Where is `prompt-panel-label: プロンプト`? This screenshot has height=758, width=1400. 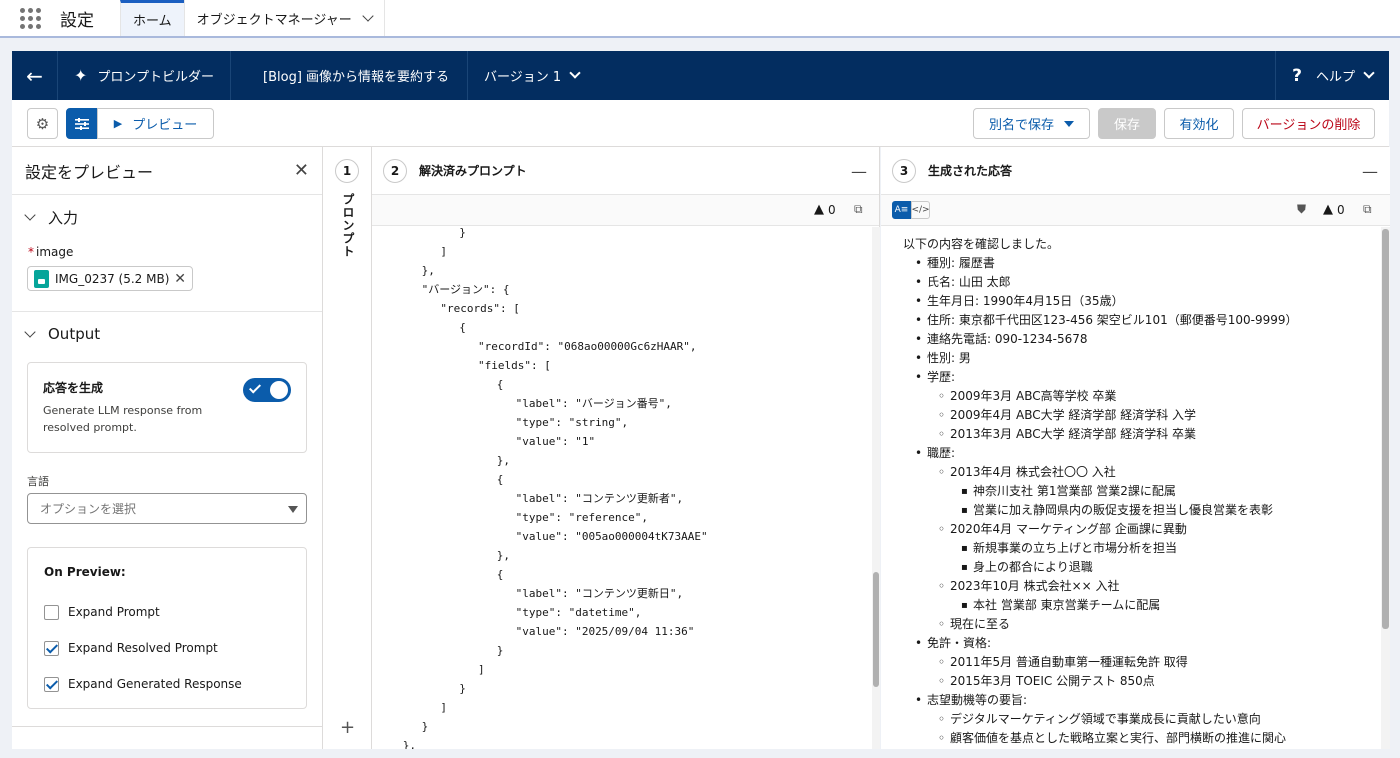
prompt-panel-label: プロンプト is located at coordinates (348, 225).